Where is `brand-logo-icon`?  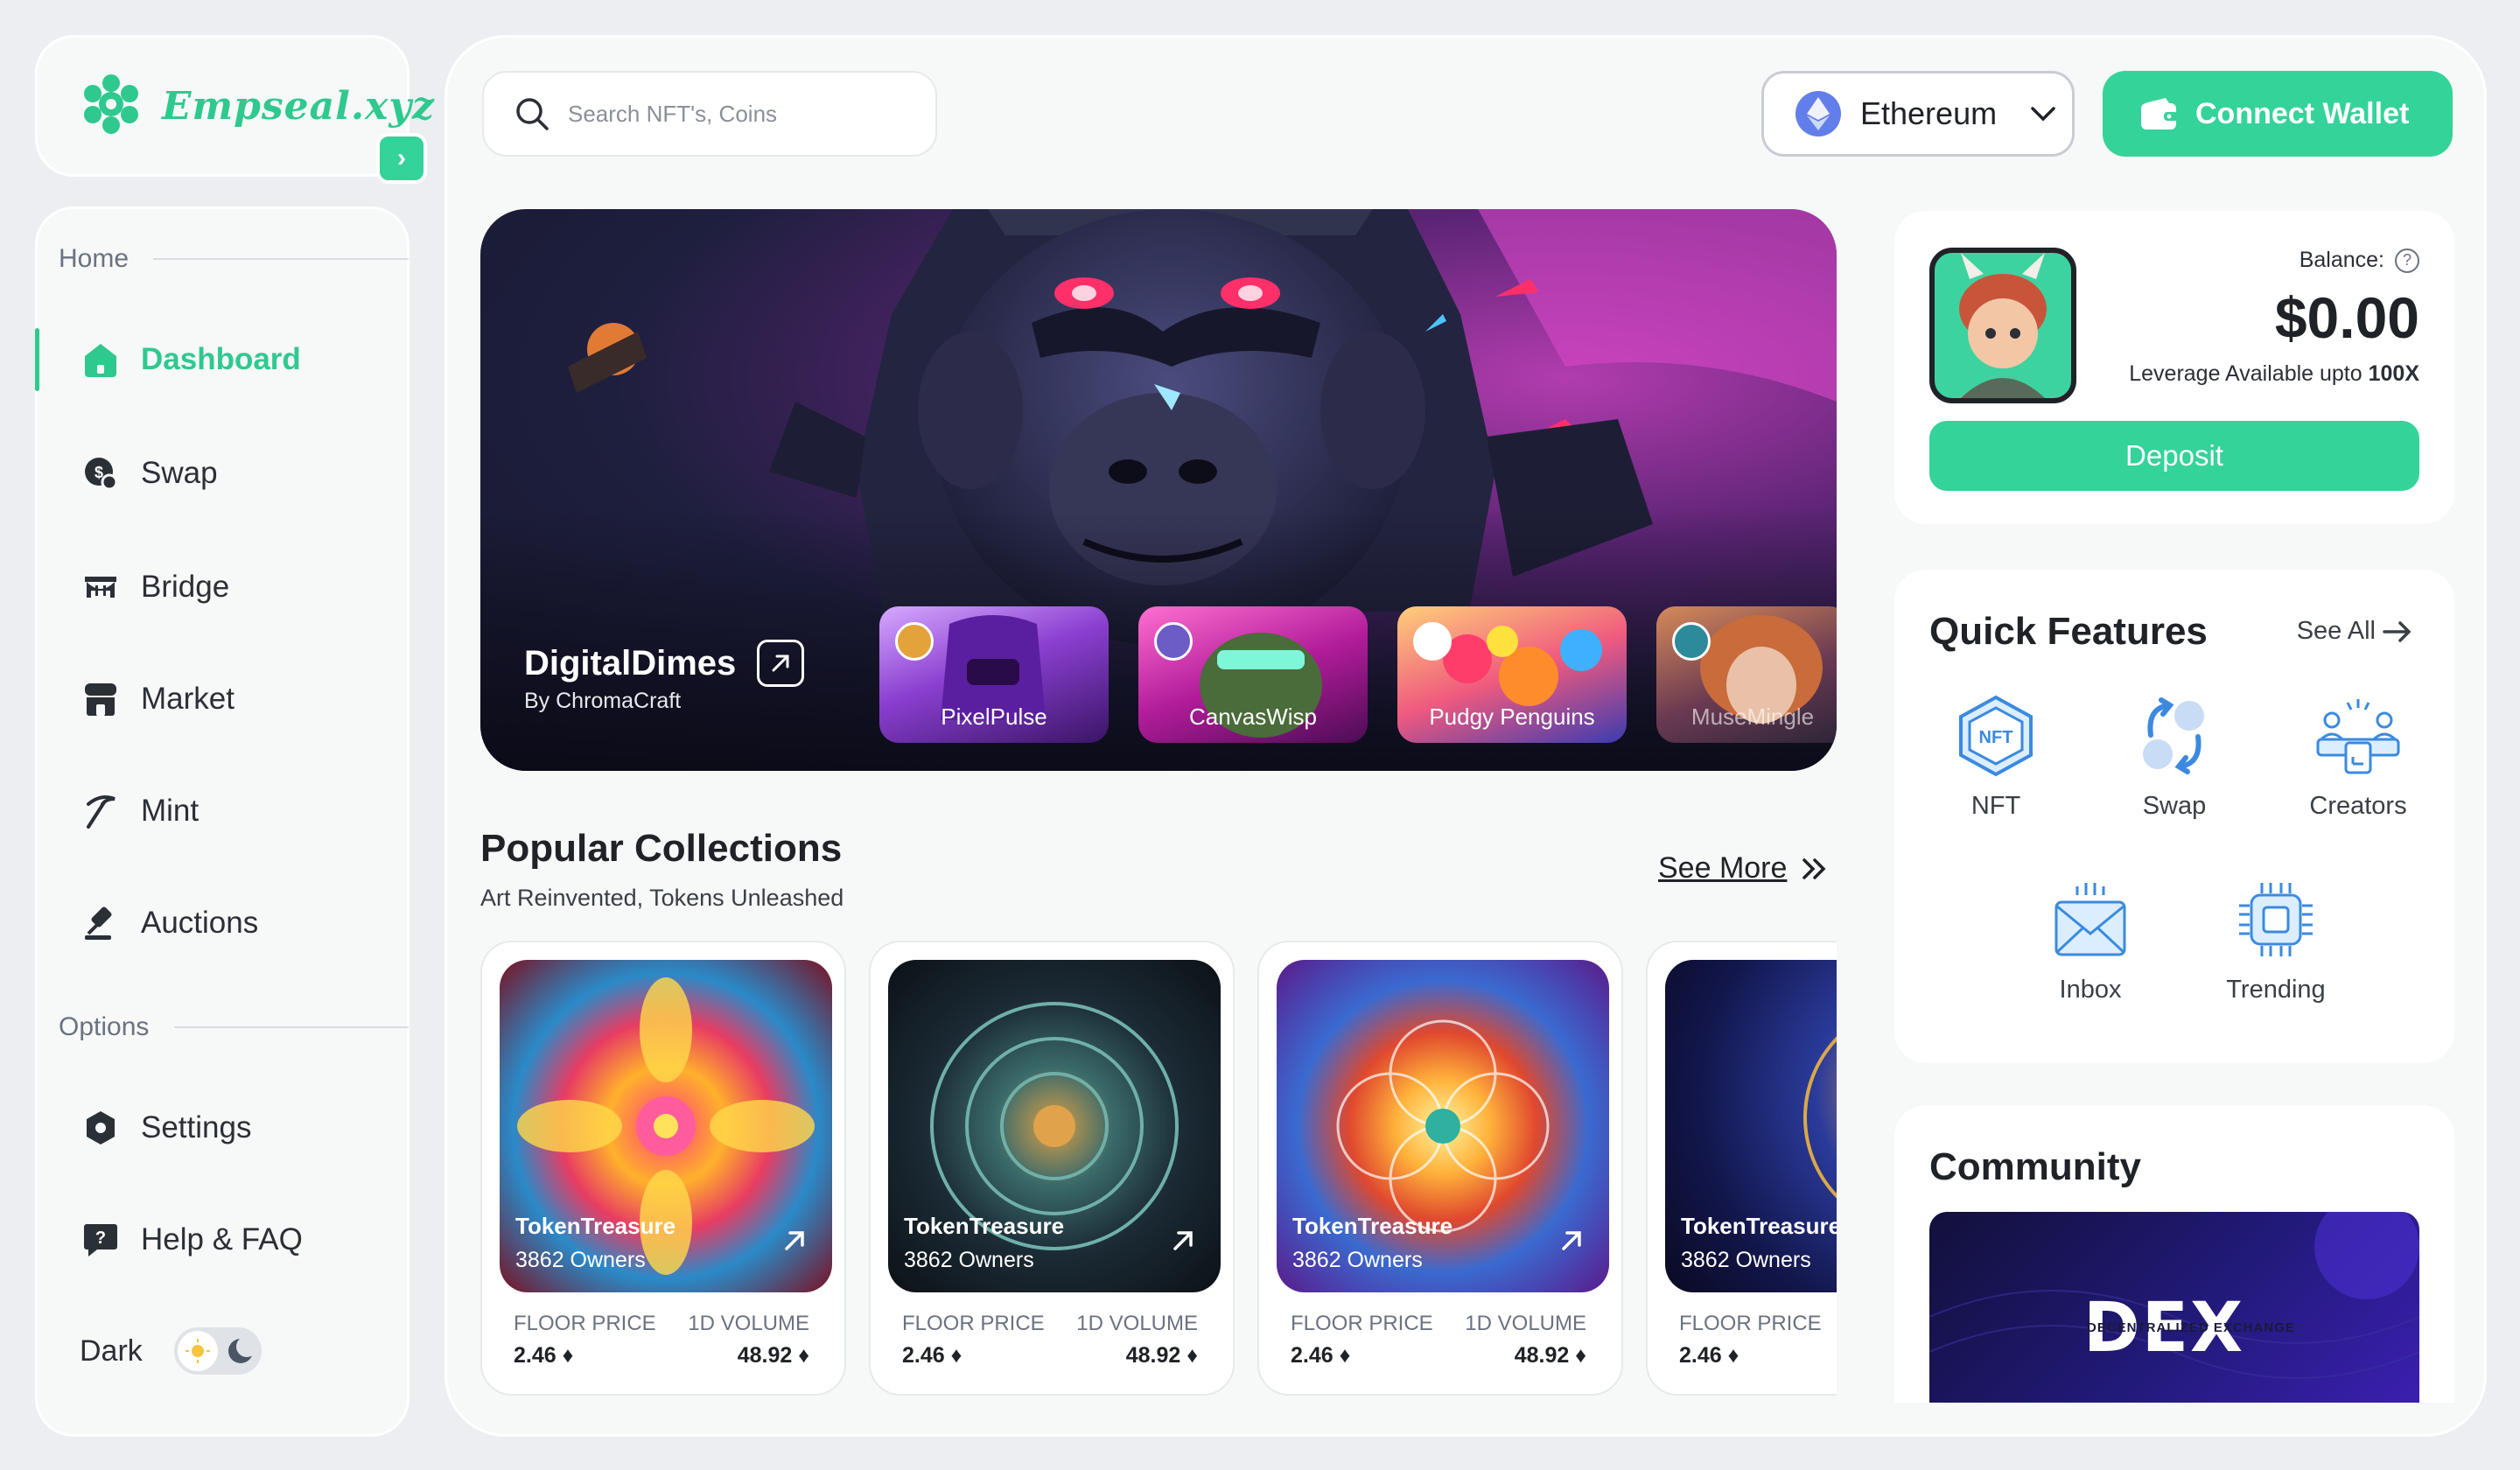
brand-logo-icon is located at coordinates (111, 106).